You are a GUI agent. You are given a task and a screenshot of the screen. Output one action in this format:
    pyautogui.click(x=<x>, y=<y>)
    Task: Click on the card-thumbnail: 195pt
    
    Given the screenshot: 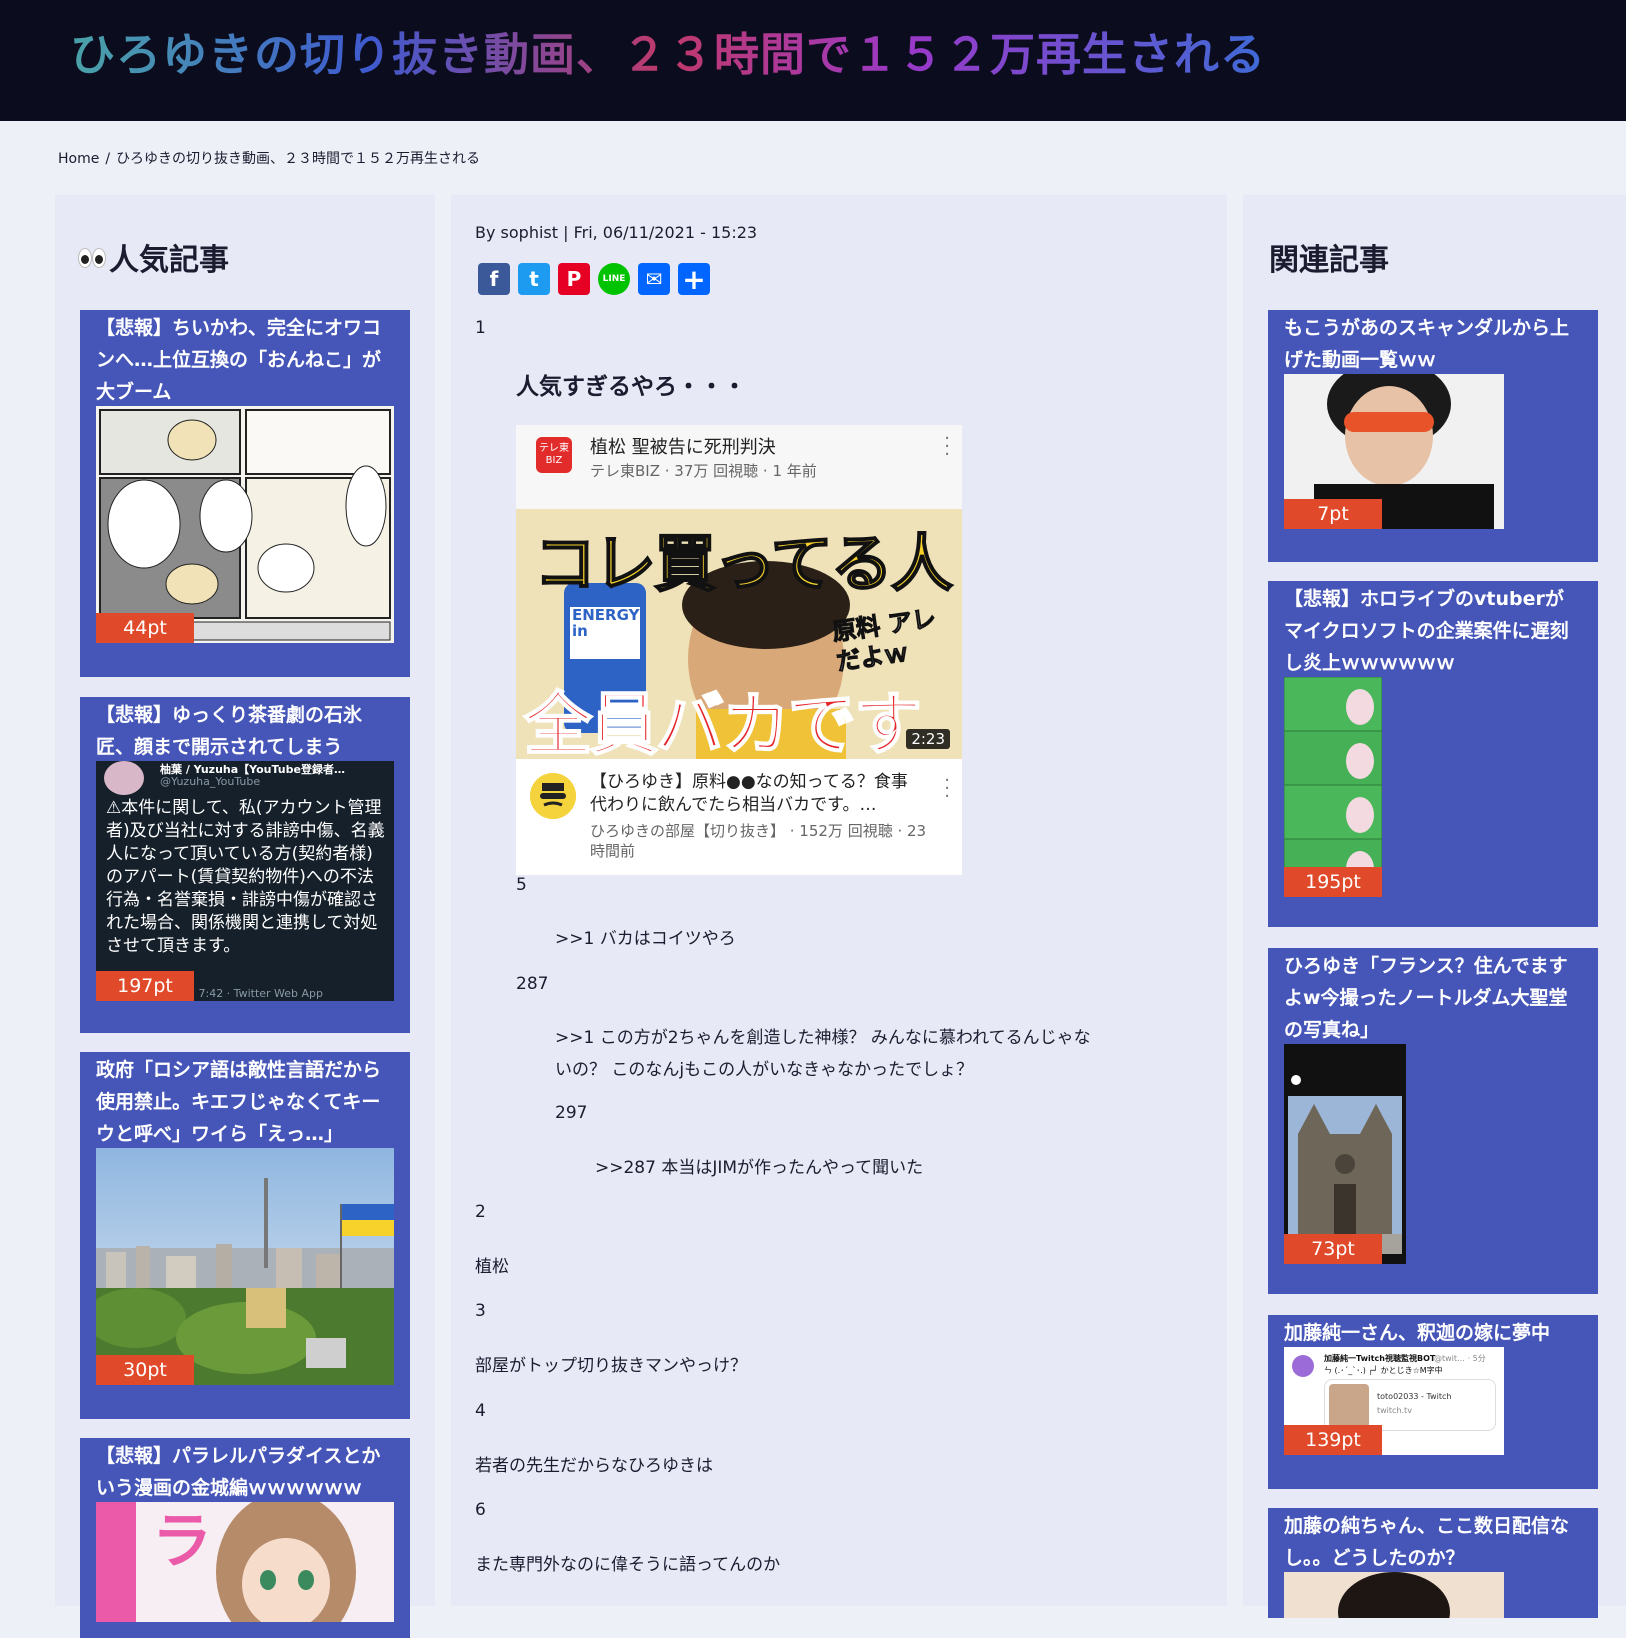 What is the action you would take?
    pyautogui.click(x=1333, y=787)
    